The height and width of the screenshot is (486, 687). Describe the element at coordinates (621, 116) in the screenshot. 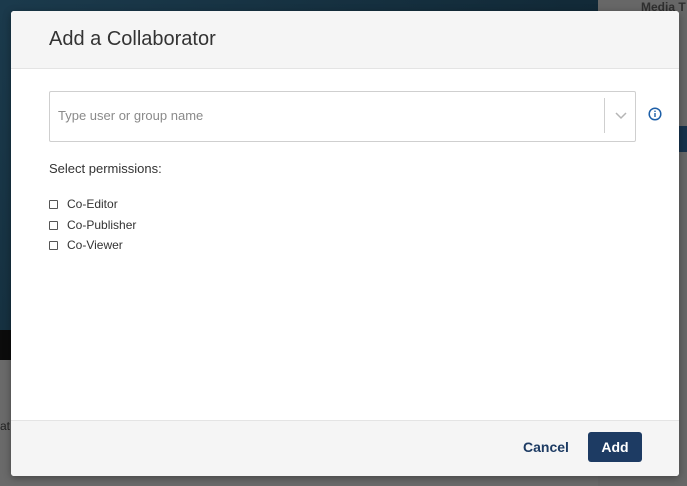

I see `chevron-down-icon` at that location.